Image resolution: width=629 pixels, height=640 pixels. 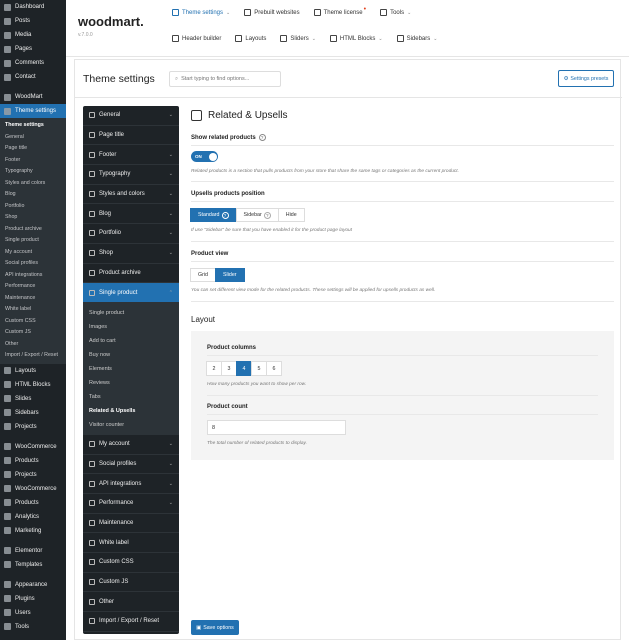 I want to click on wp-submenu-api-integrations: API integrations, so click(x=33, y=276).